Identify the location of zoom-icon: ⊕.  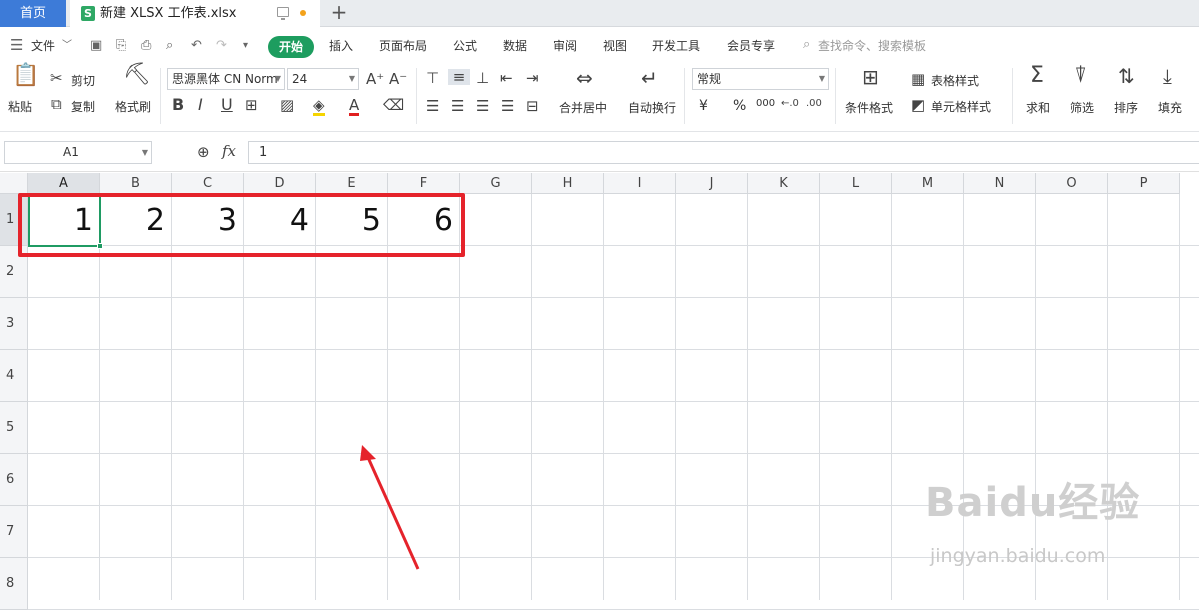
(203, 152).